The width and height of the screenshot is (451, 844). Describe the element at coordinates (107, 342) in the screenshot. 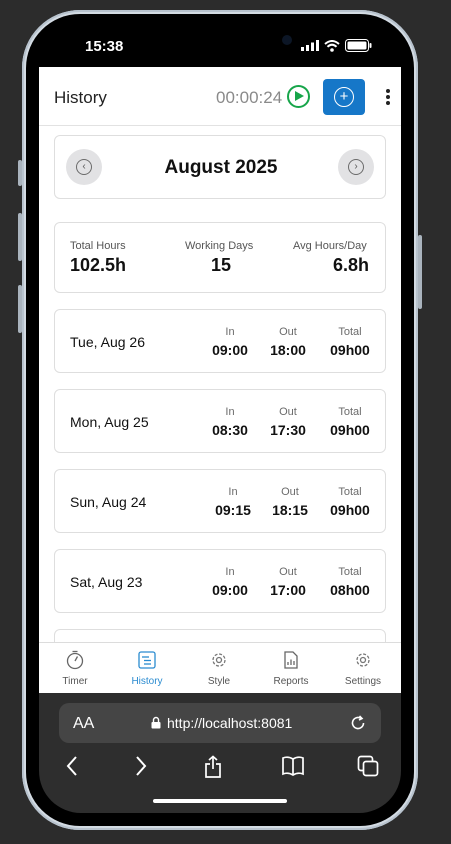

I see `day-date: Tue, Aug 26` at that location.